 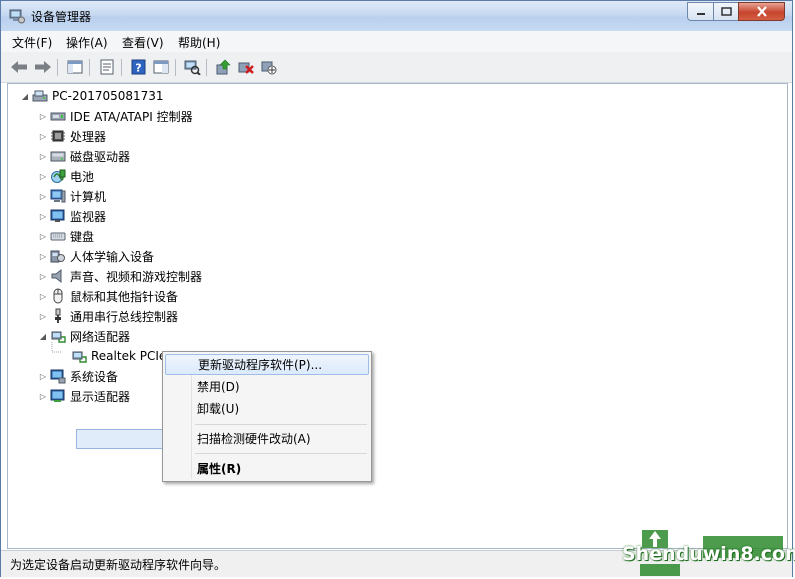 I want to click on close-button, so click(x=761, y=11).